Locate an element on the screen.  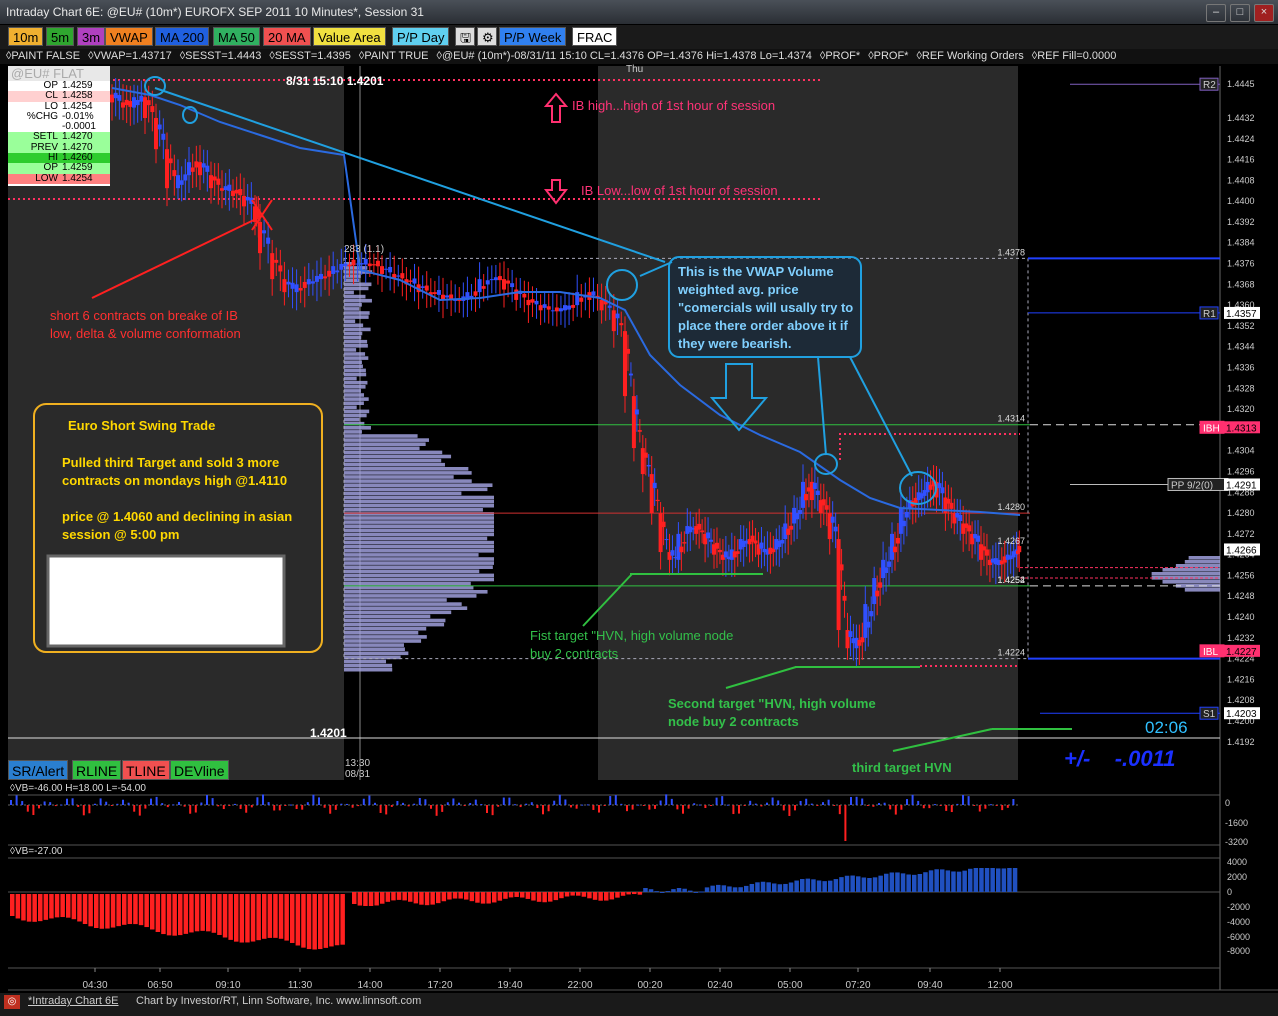
drawing-tool-tline: TLINE is located at coordinates (146, 770).